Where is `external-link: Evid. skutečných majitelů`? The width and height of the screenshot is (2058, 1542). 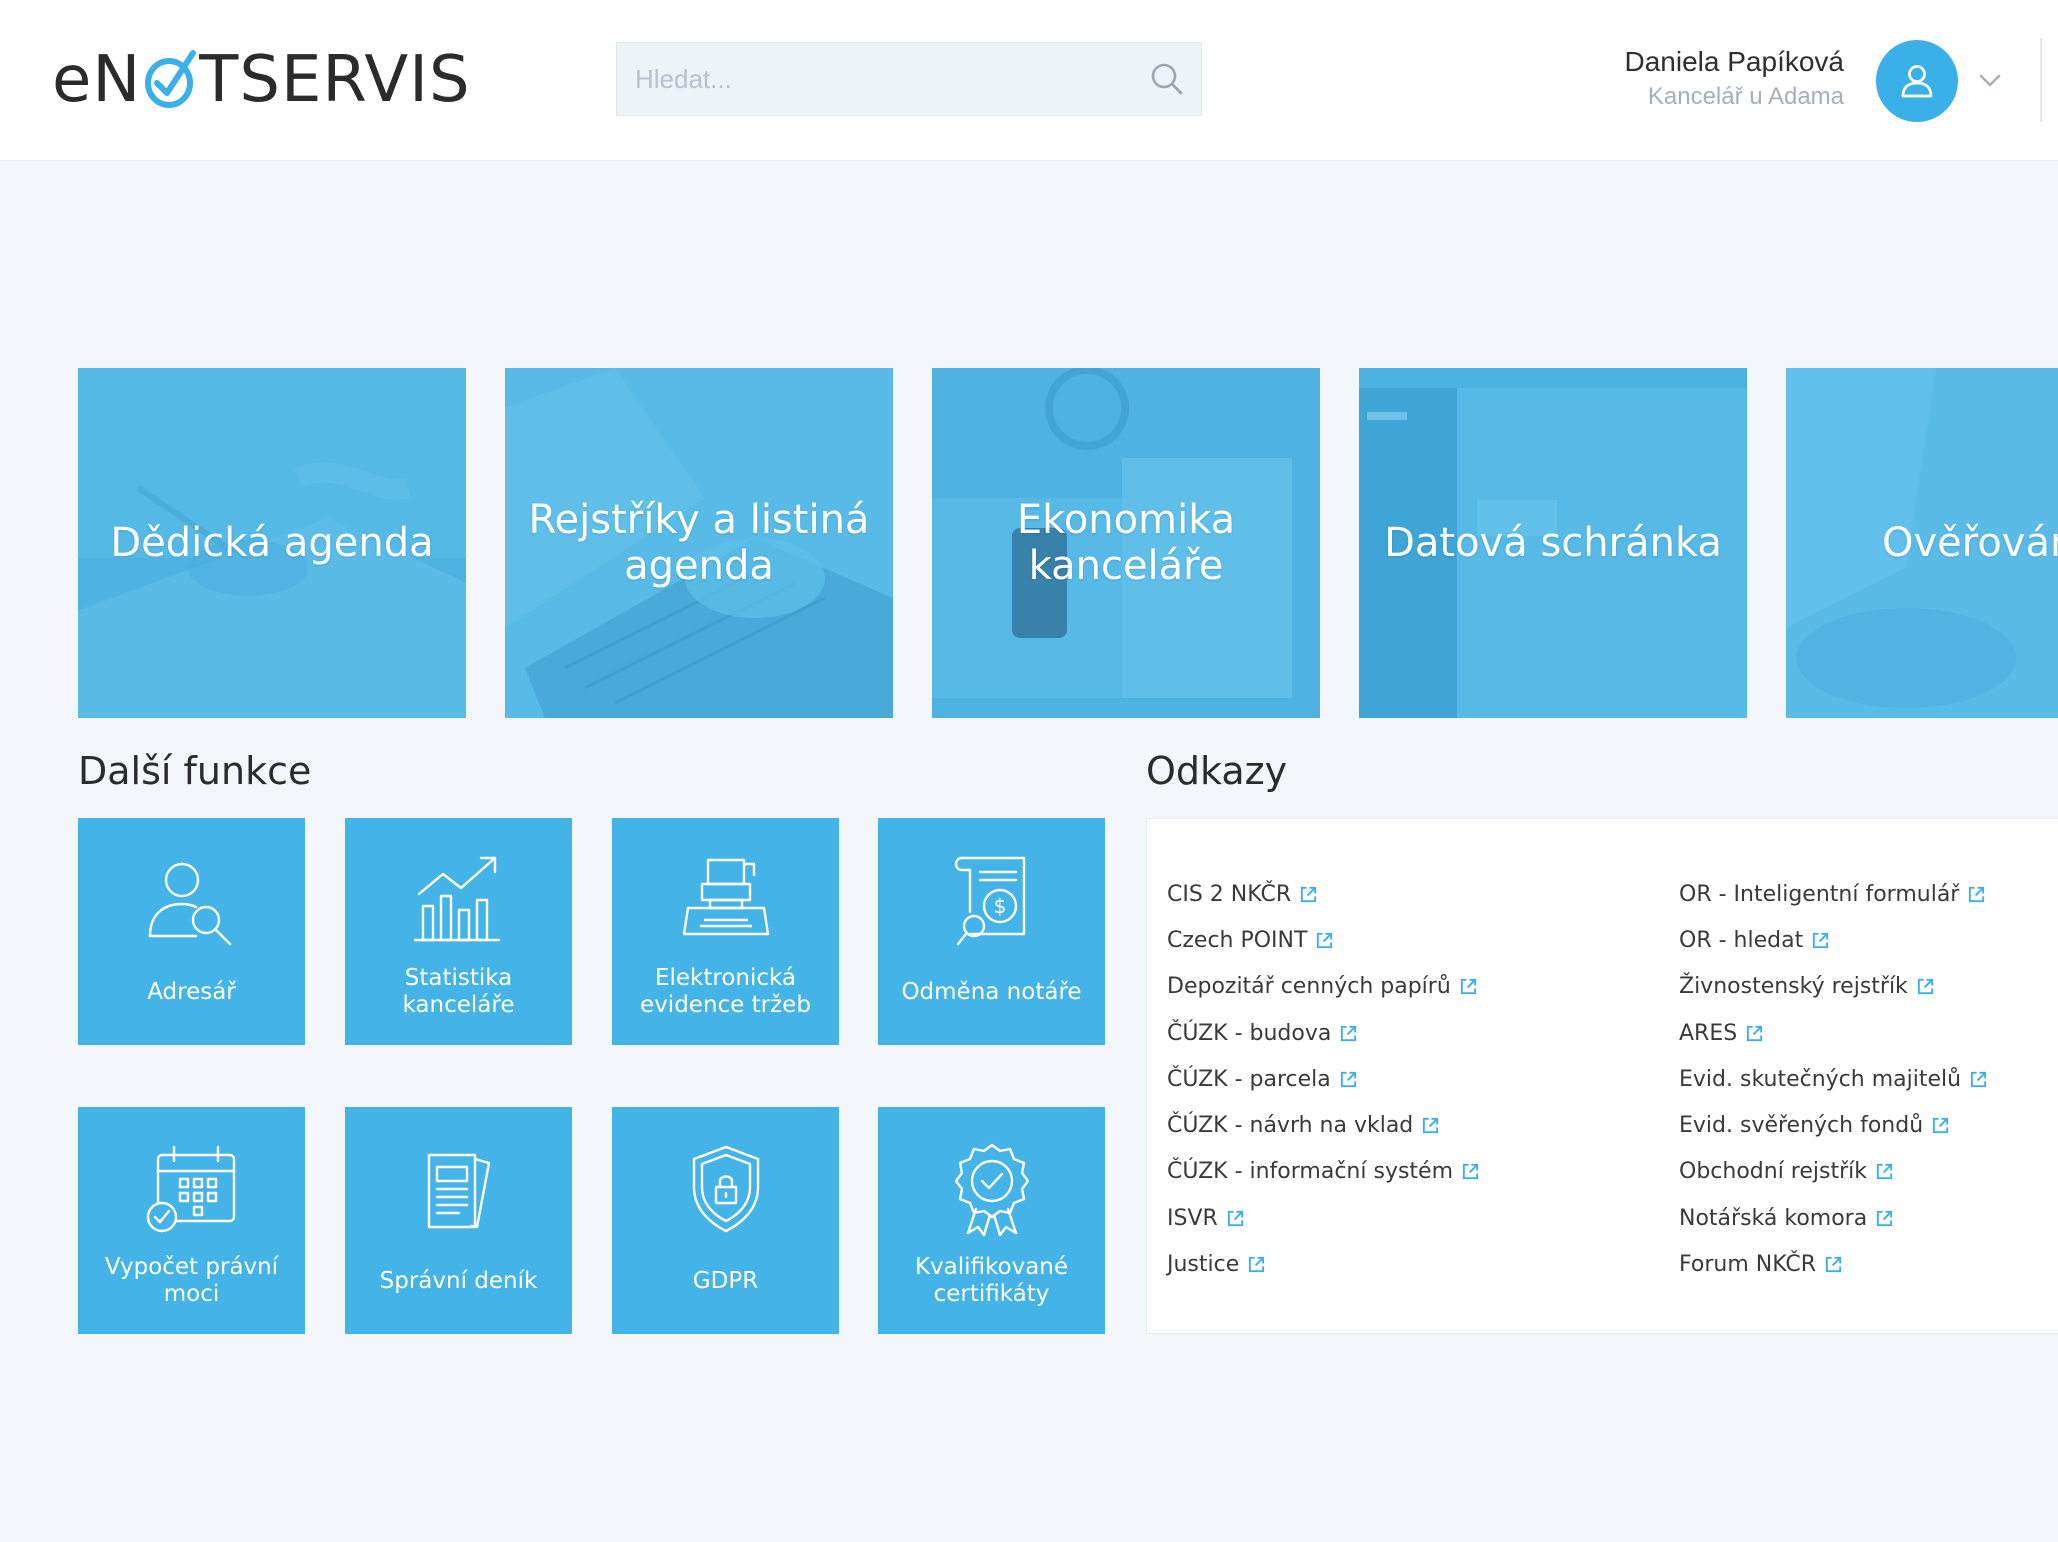
external-link: Evid. skutečných majitelů is located at coordinates (1833, 1079).